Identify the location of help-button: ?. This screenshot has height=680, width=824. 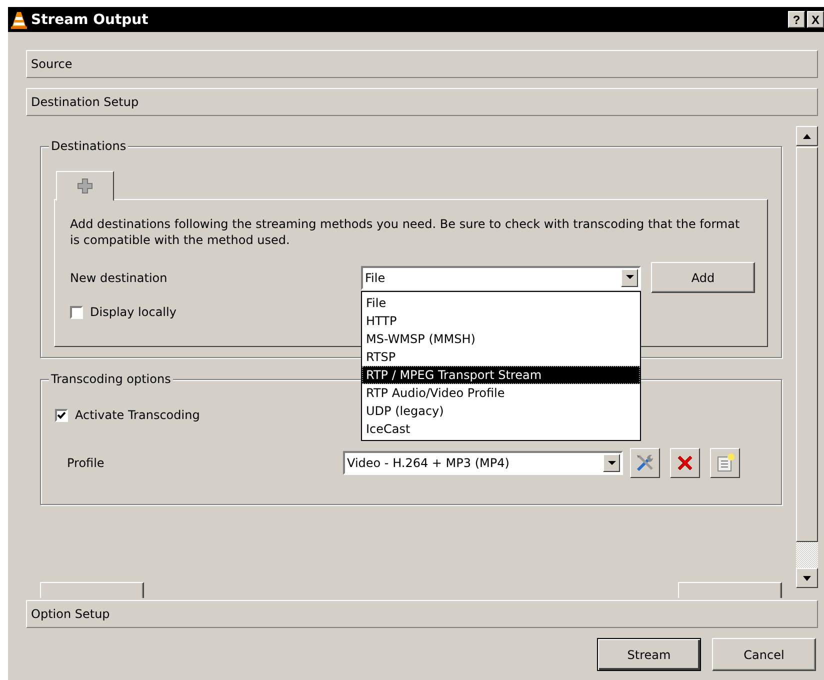
(796, 19).